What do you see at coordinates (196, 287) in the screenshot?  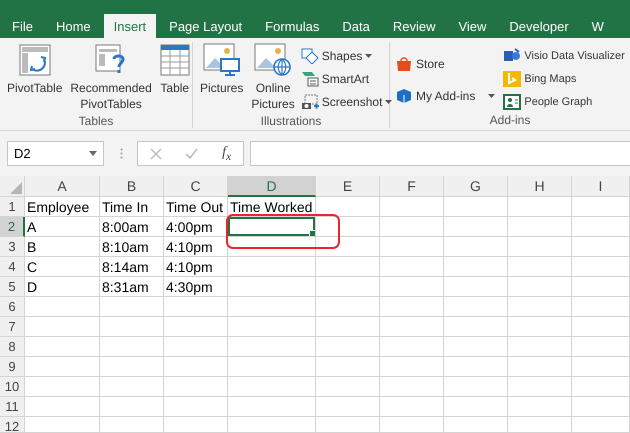 I see `table-cell: 4:30pm` at bounding box center [196, 287].